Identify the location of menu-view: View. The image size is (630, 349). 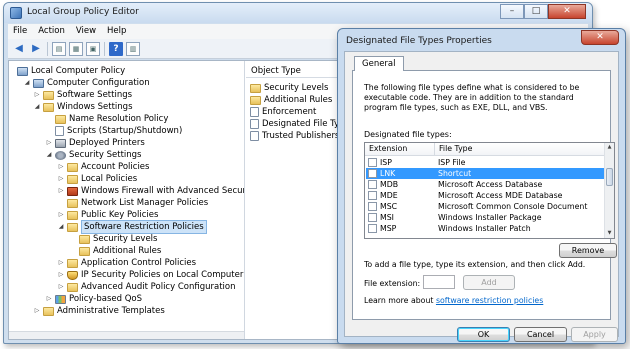
(86, 31).